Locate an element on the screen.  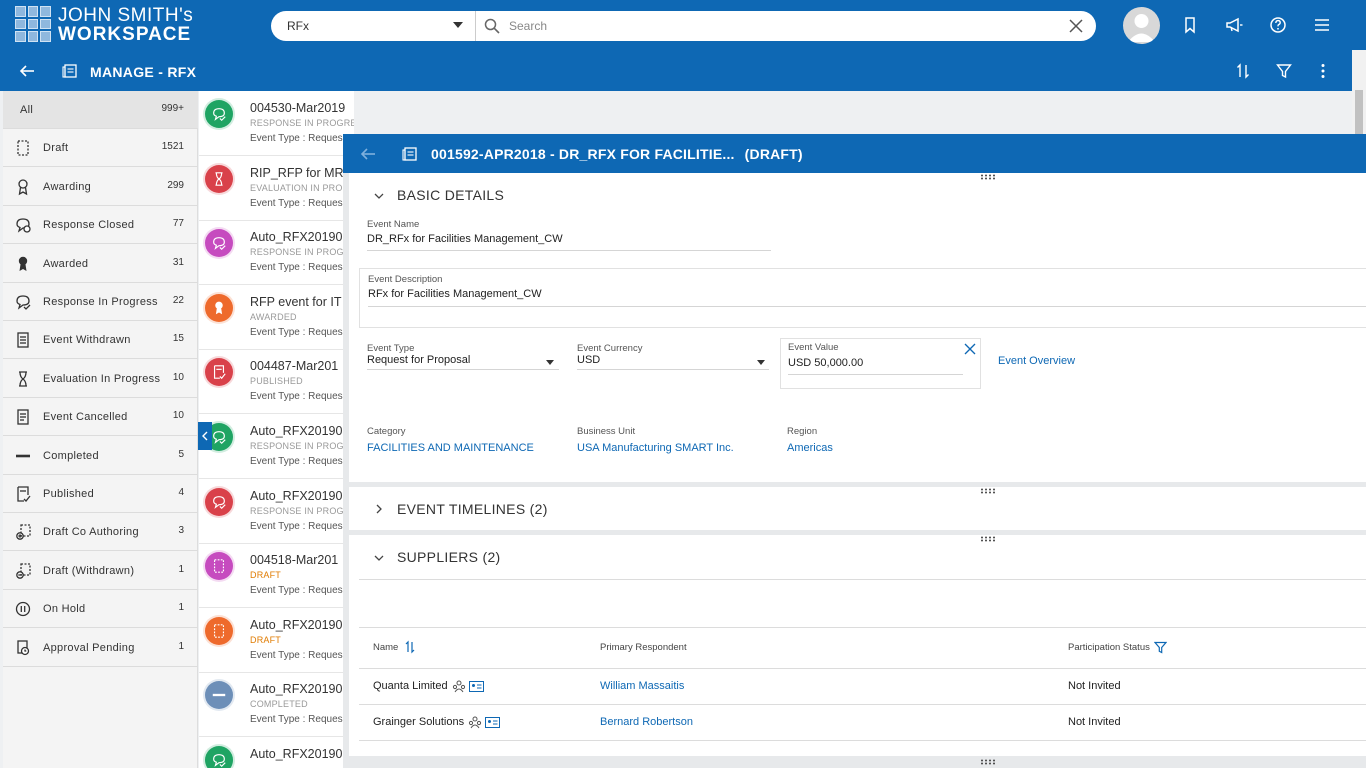
help-icon is located at coordinates (1278, 25).